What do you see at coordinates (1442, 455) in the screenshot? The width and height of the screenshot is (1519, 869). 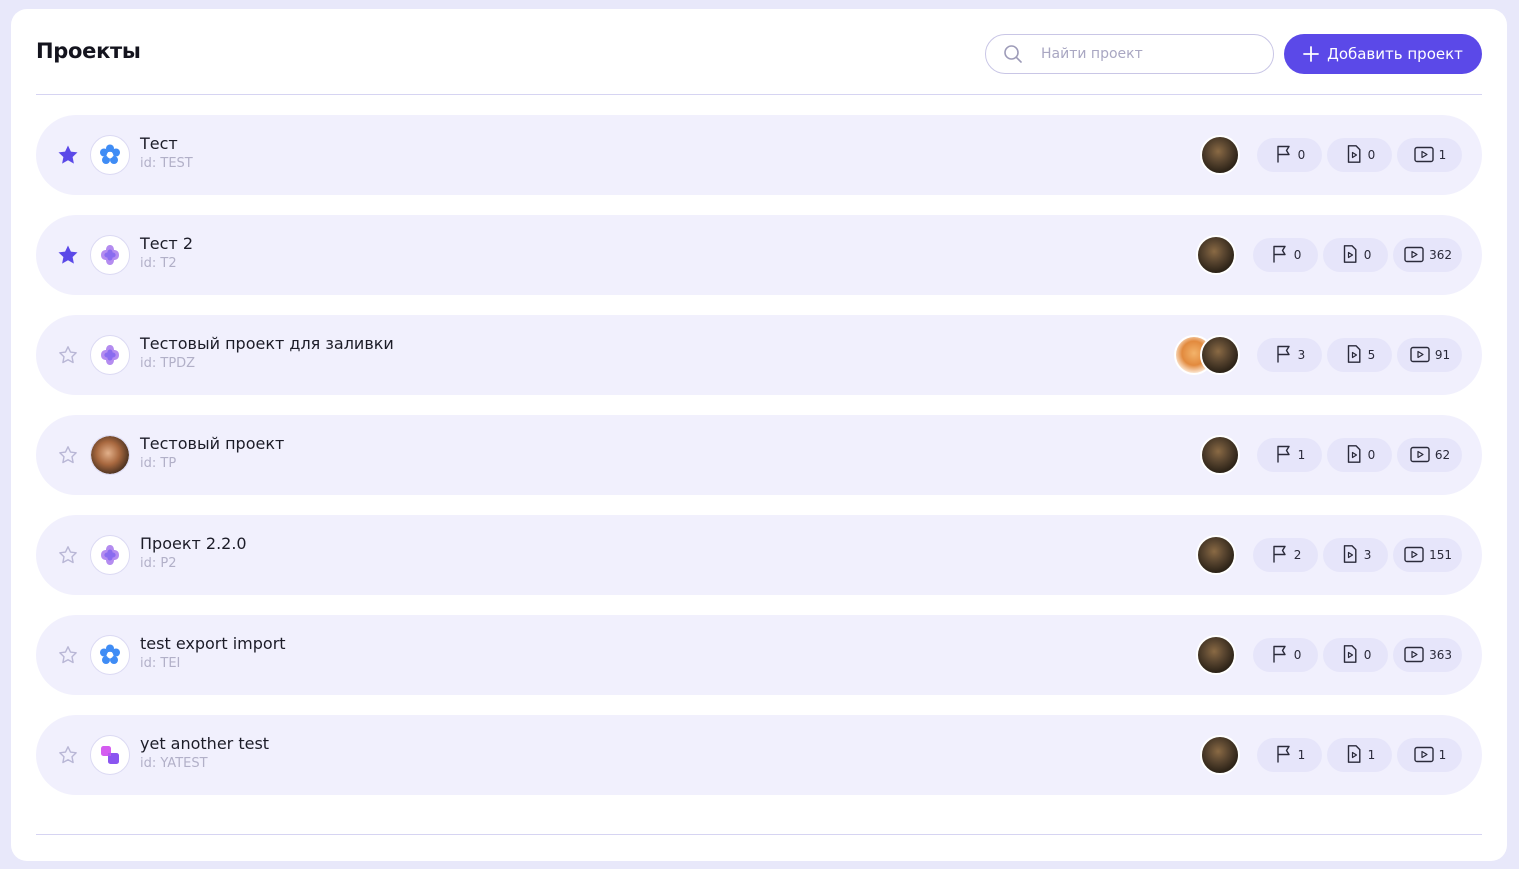 I see `test-runs-count: 62` at bounding box center [1442, 455].